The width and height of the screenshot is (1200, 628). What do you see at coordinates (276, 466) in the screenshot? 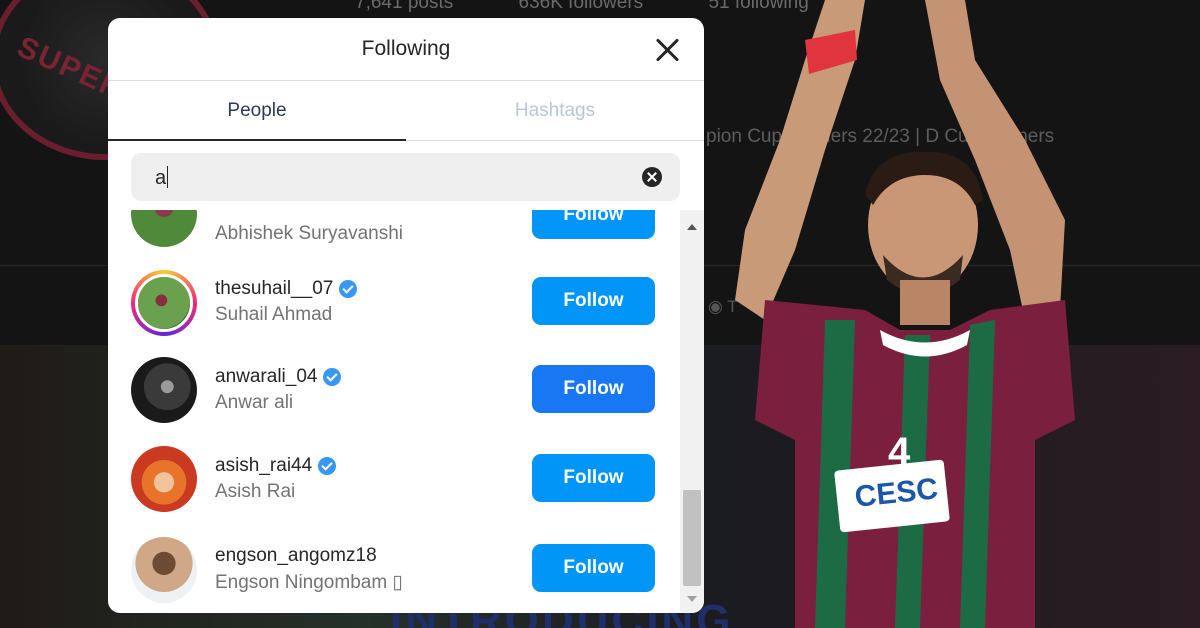
I see `user-handle: asish_rai44` at bounding box center [276, 466].